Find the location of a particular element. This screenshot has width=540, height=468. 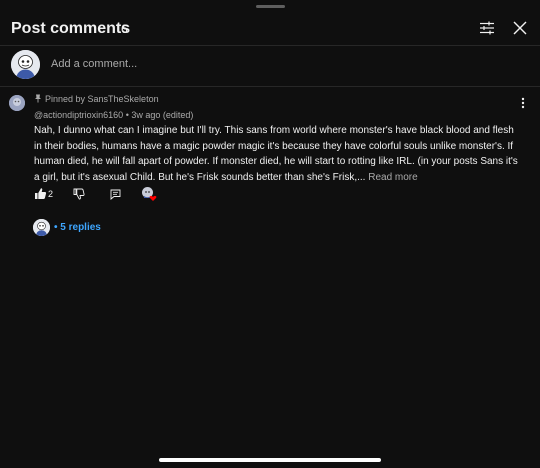

author-handle: @actiondiptrioxin6160 is located at coordinates (78, 115).